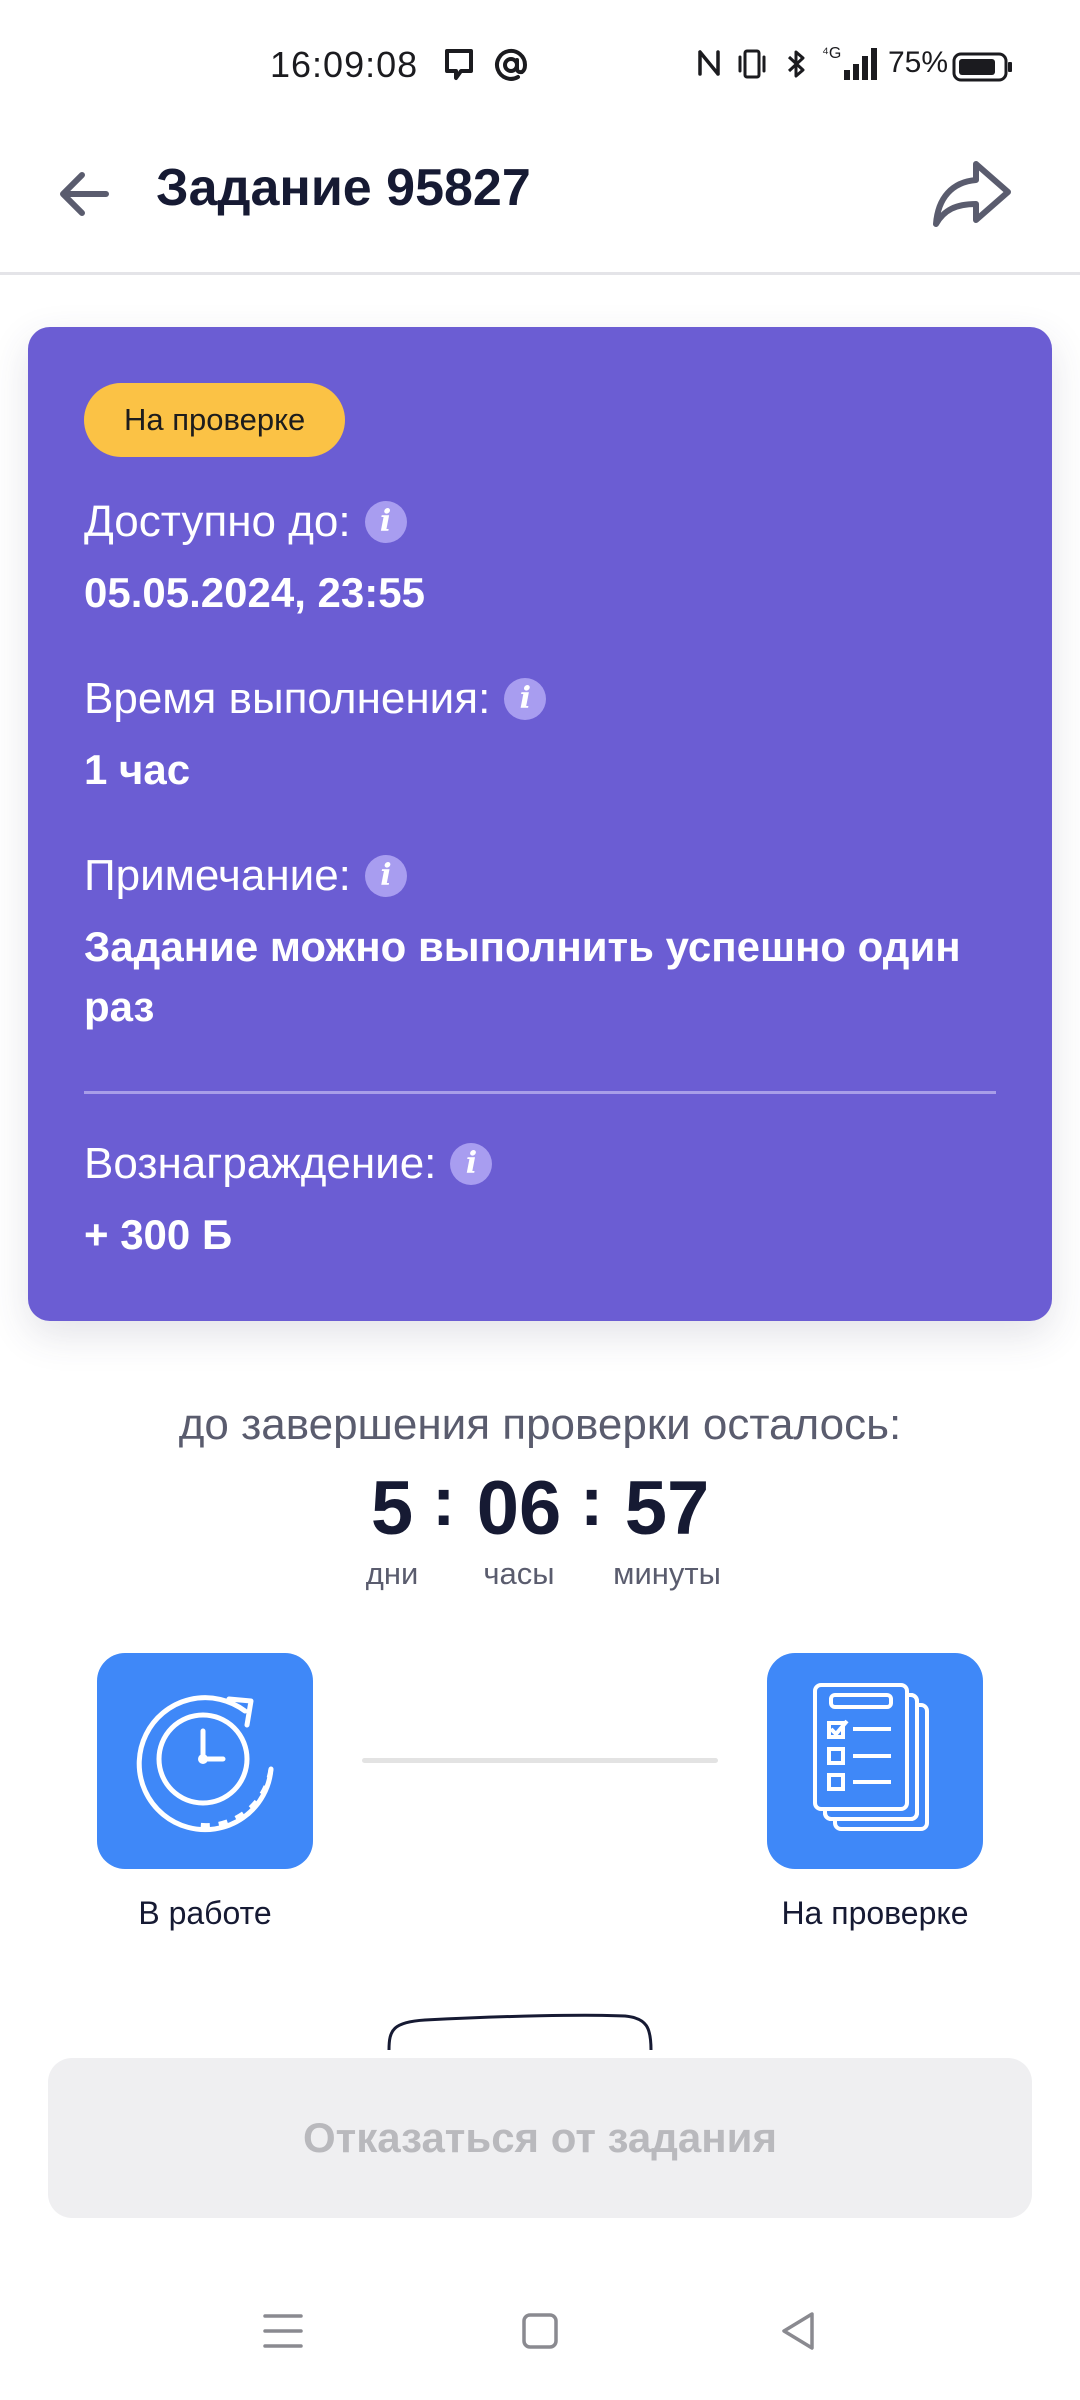 This screenshot has height=2400, width=1080. Describe the element at coordinates (158, 1234) in the screenshot. I see `reward-value: + 300 Б` at that location.